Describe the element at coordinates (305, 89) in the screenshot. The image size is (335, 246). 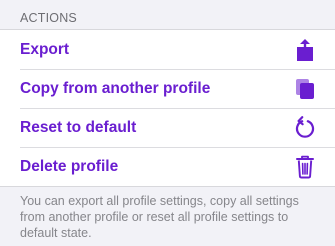
I see `copy-icon` at that location.